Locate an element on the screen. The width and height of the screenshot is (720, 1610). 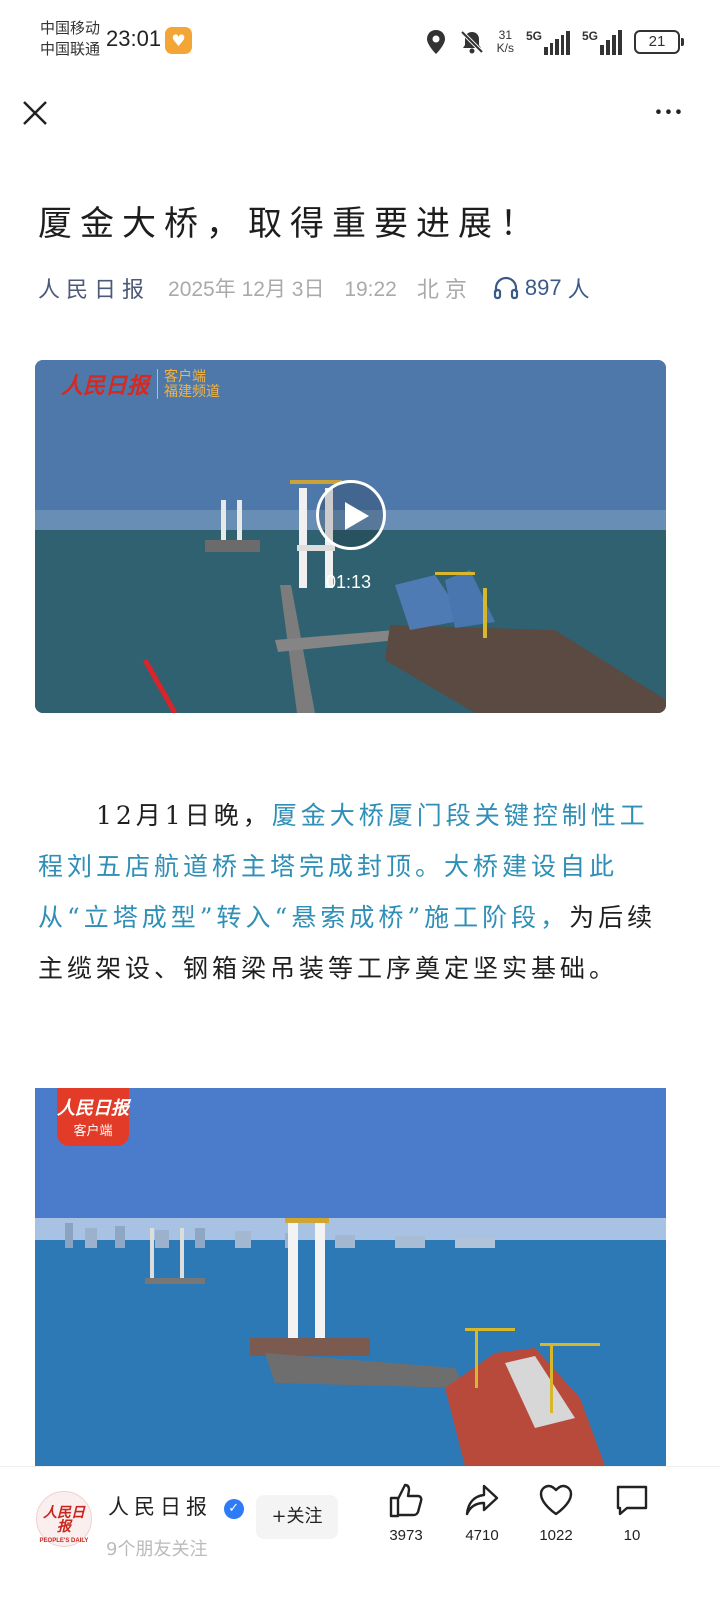
listener-count: 897 is located at coordinates (543, 287).